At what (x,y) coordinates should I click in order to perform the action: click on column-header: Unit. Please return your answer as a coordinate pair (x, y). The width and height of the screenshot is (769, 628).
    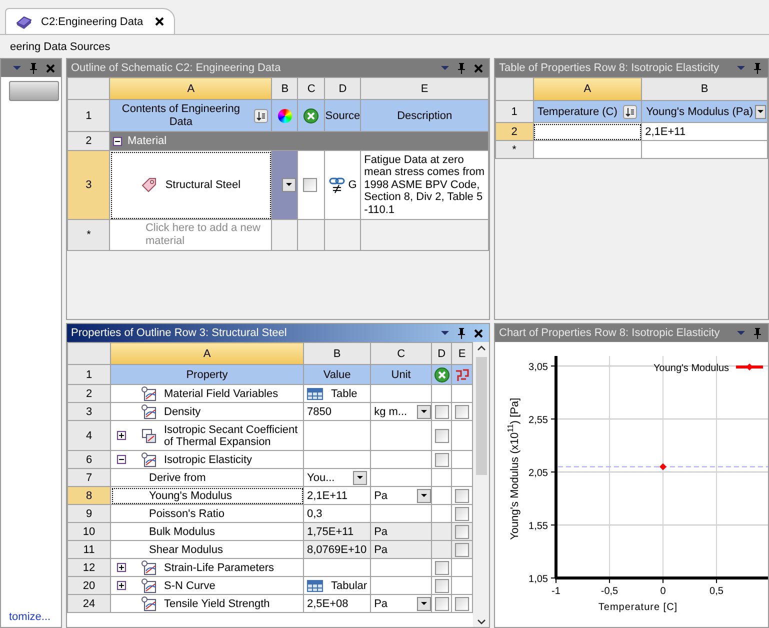
    Looking at the image, I should click on (401, 374).